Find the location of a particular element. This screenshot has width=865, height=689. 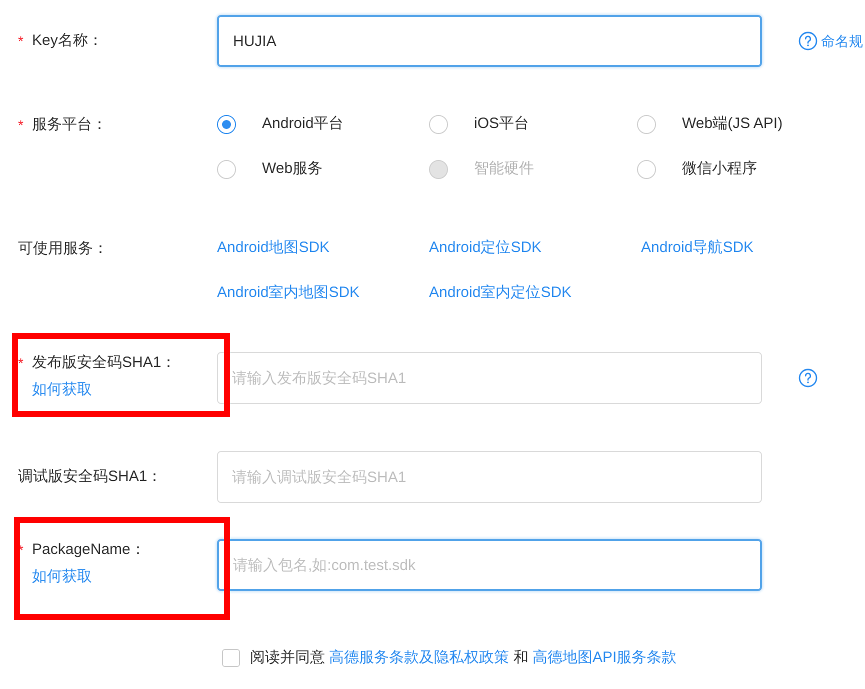

field-label: PackageName： is located at coordinates (89, 550).